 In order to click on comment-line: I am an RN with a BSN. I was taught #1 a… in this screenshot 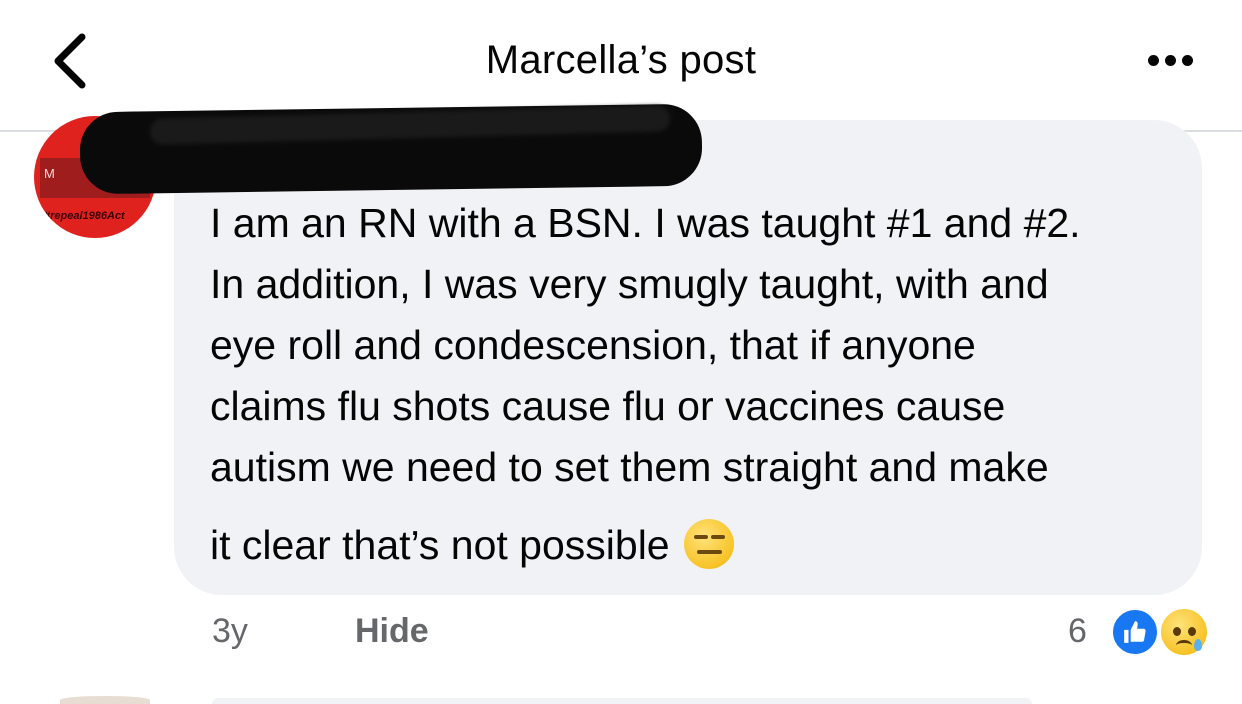, I will do `click(645, 223)`.